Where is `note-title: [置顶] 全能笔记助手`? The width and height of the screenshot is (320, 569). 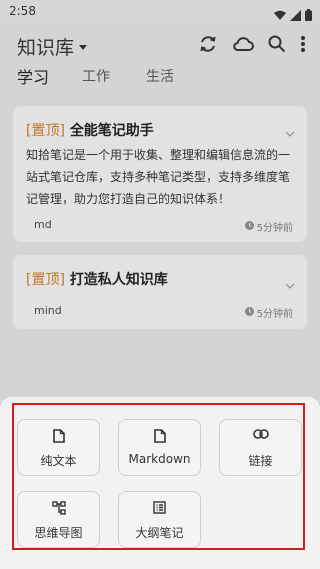
note-title: [置顶] 全能笔记助手 is located at coordinates (90, 131).